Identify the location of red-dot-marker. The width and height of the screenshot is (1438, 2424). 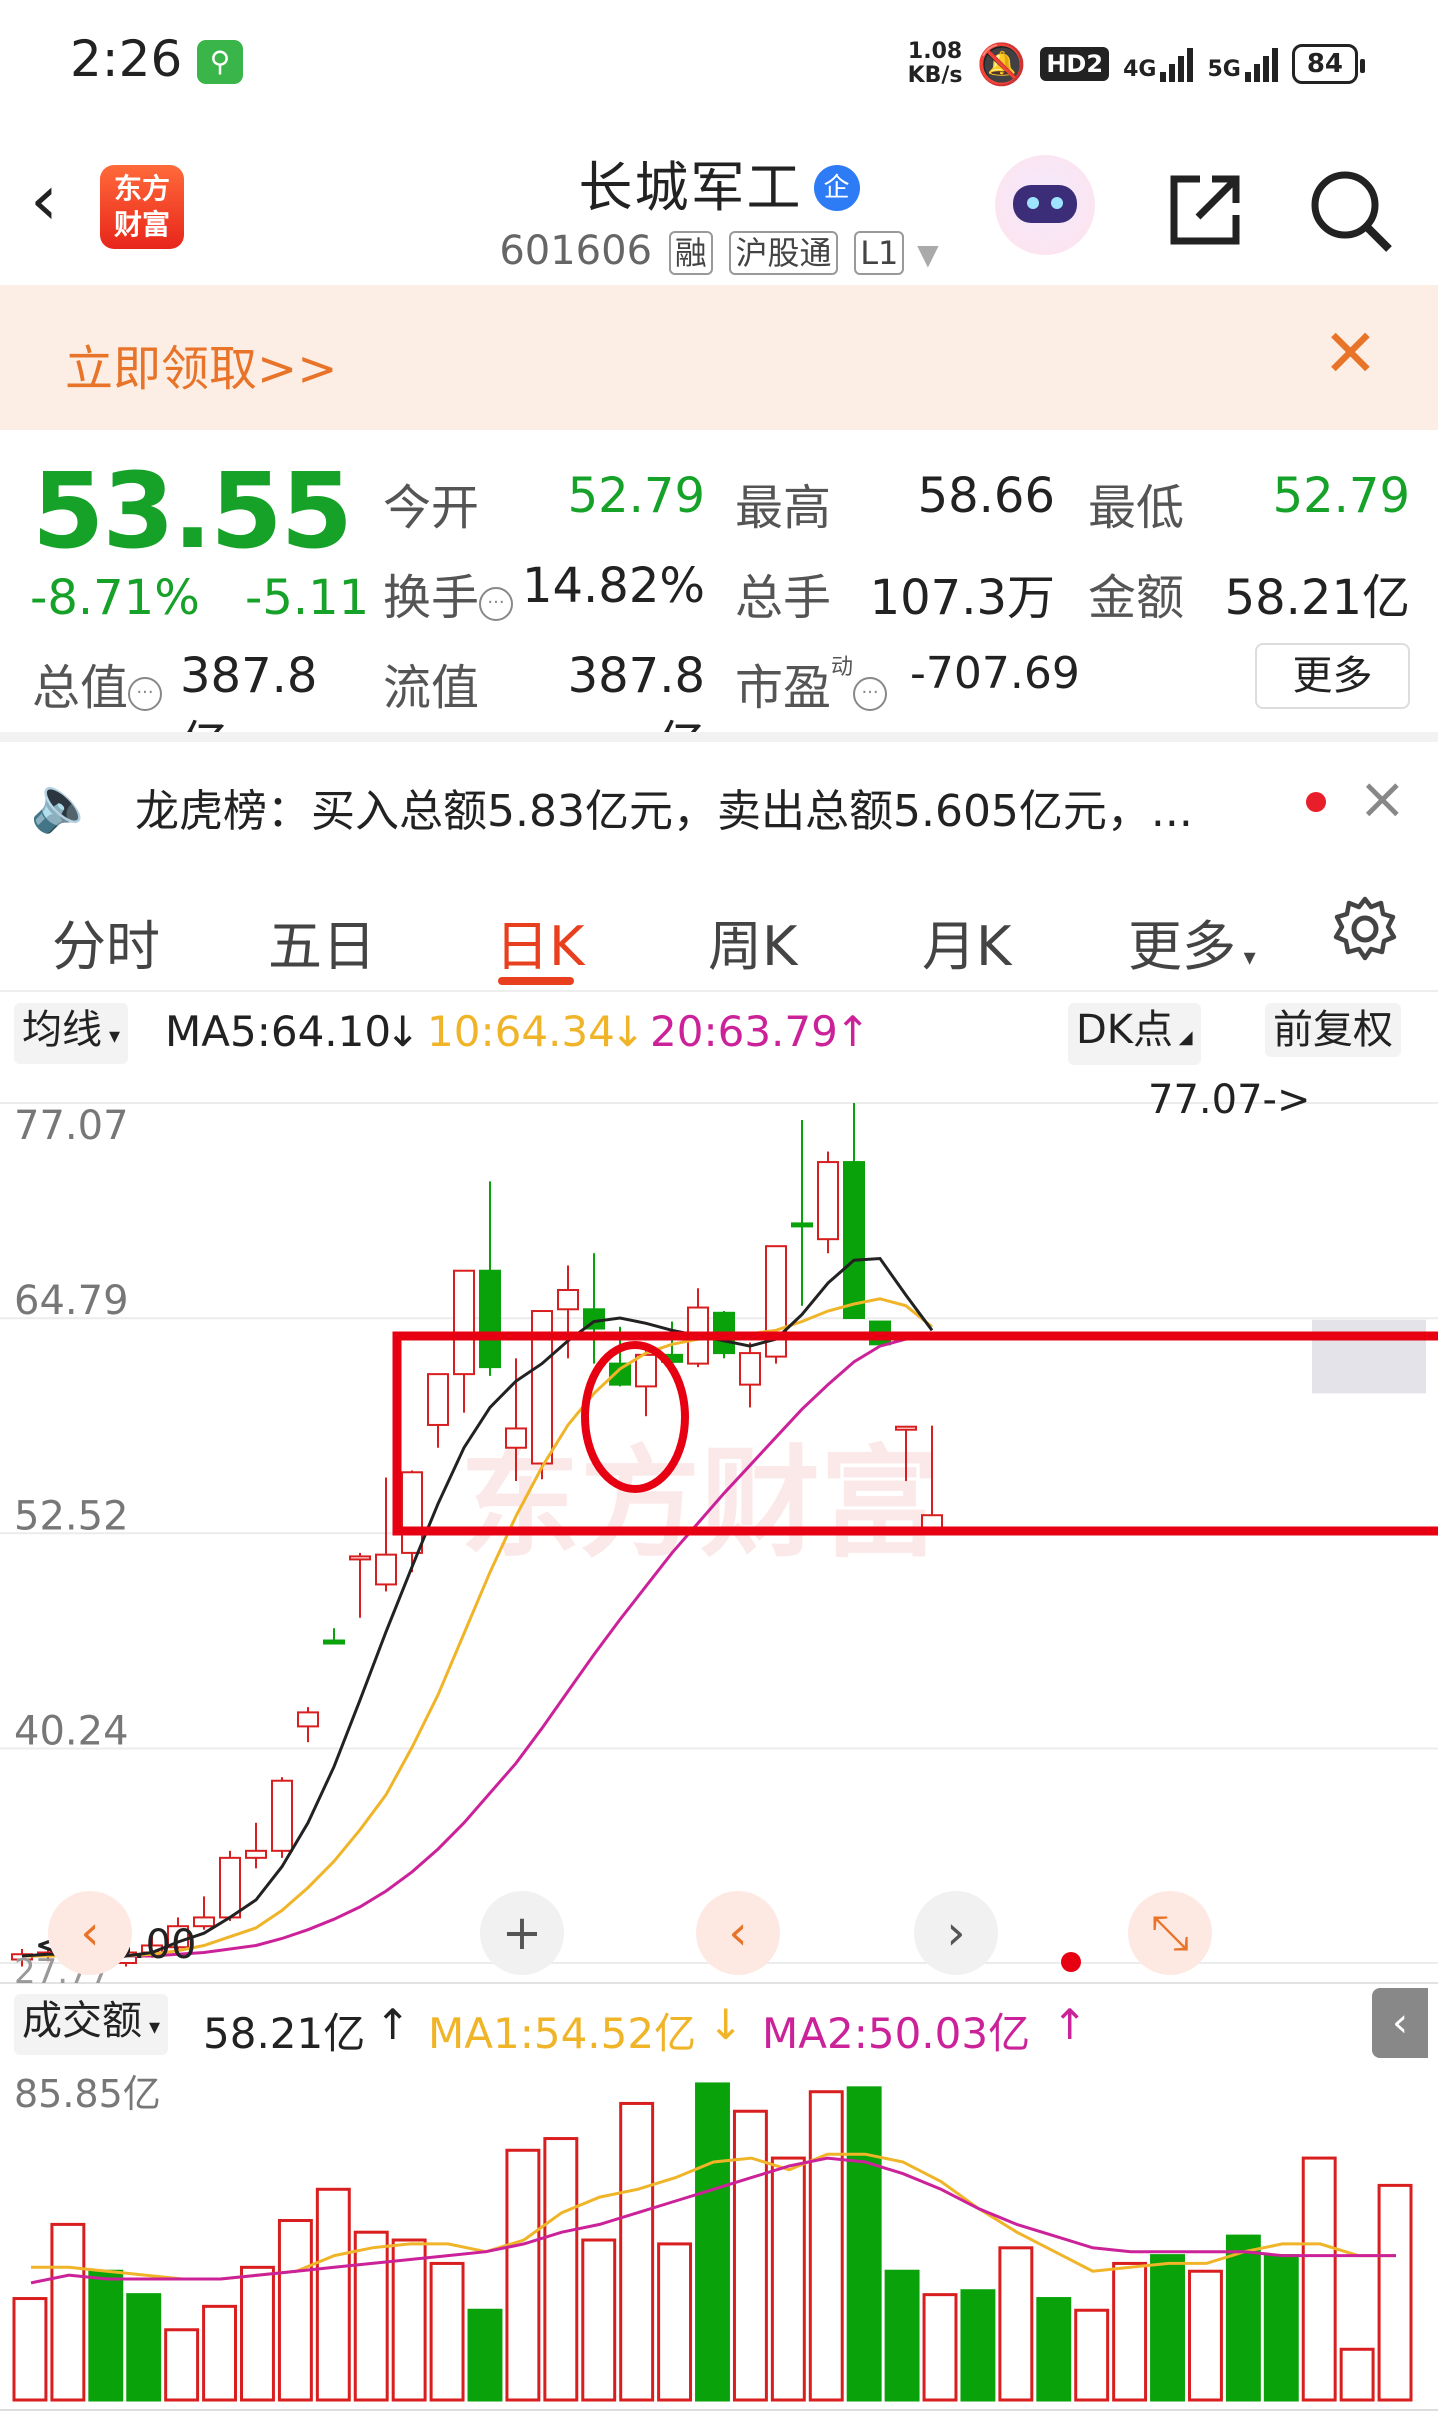
(1071, 1962).